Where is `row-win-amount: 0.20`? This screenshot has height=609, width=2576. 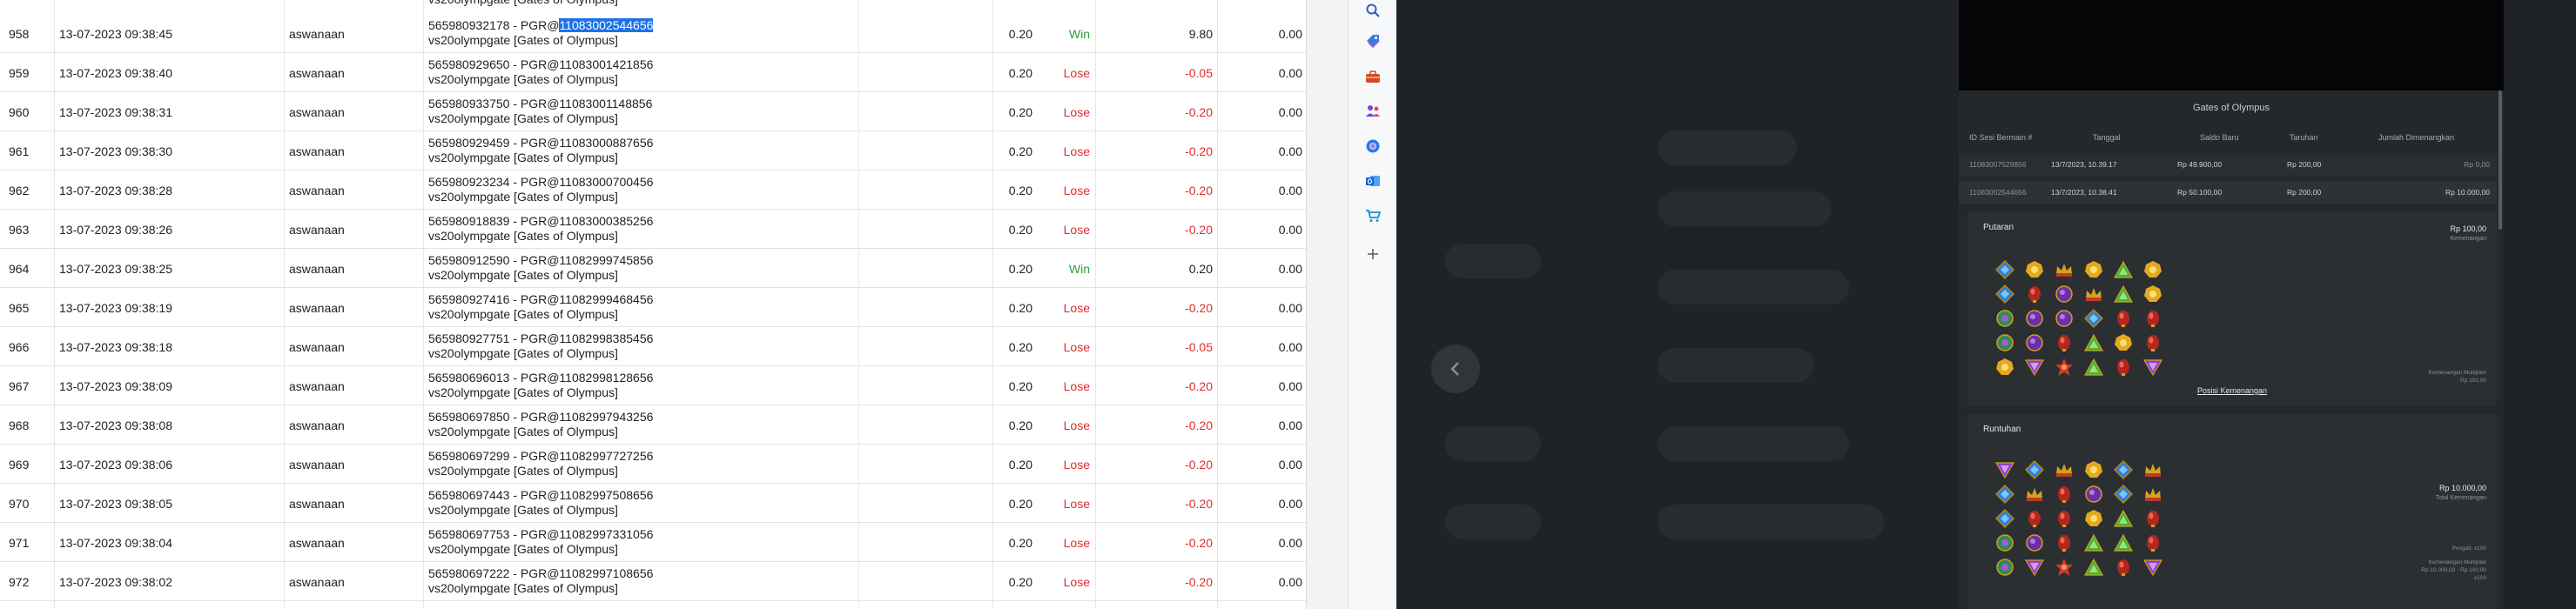 row-win-amount: 0.20 is located at coordinates (1200, 269).